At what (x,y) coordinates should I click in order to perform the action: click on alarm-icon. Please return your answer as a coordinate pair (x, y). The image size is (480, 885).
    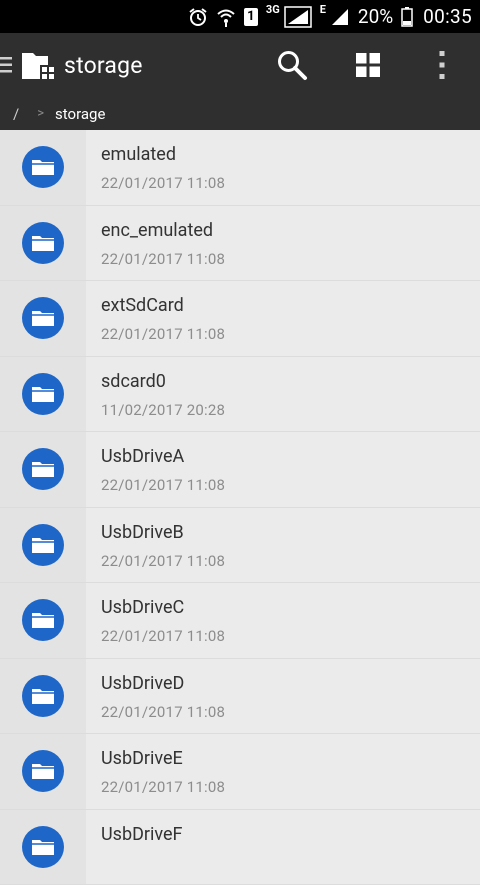
    Looking at the image, I should click on (198, 17).